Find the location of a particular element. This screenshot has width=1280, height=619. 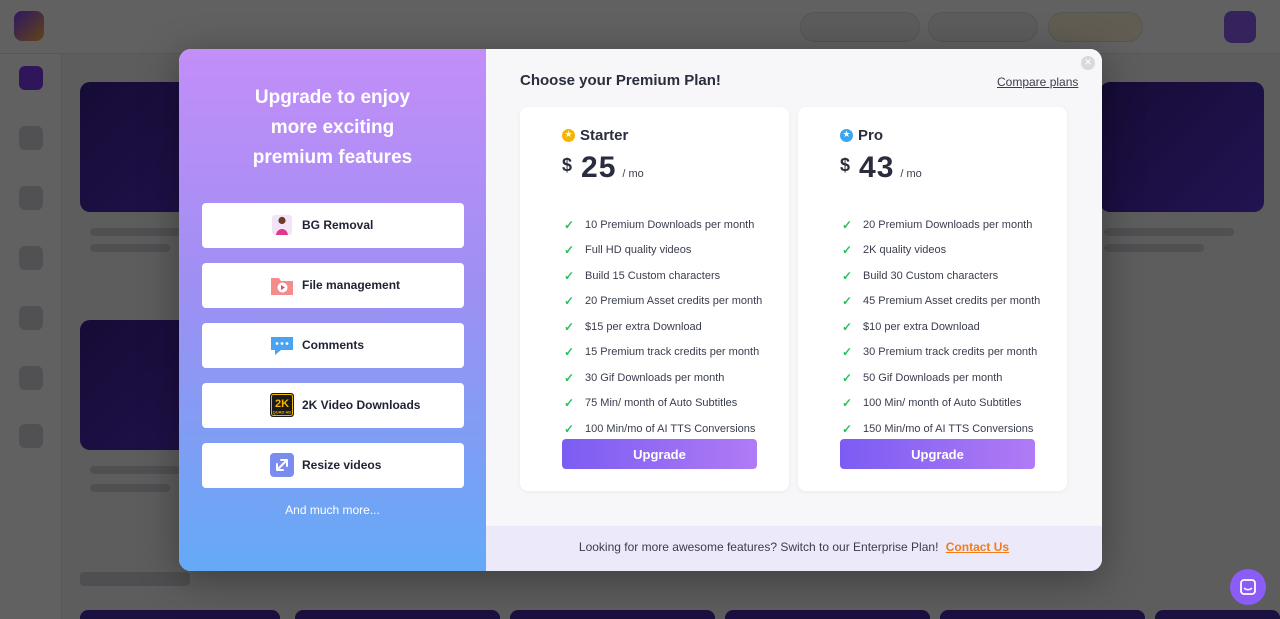

plan-feature-text: 30 Gif Downloads per month is located at coordinates (655, 377).